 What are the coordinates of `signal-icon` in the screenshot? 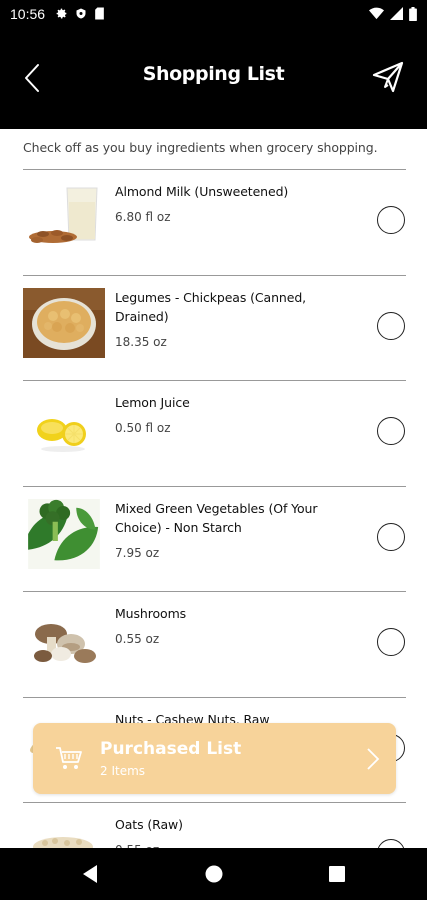 It's located at (396, 13).